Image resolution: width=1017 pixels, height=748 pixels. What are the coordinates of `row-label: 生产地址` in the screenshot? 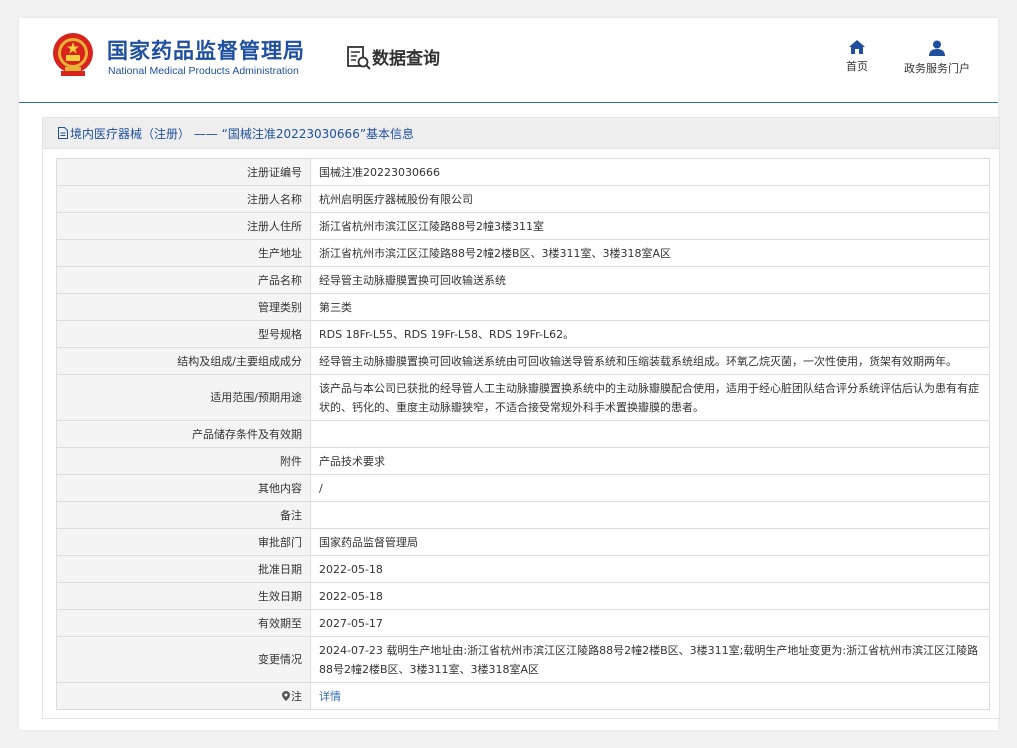 It's located at (183, 253).